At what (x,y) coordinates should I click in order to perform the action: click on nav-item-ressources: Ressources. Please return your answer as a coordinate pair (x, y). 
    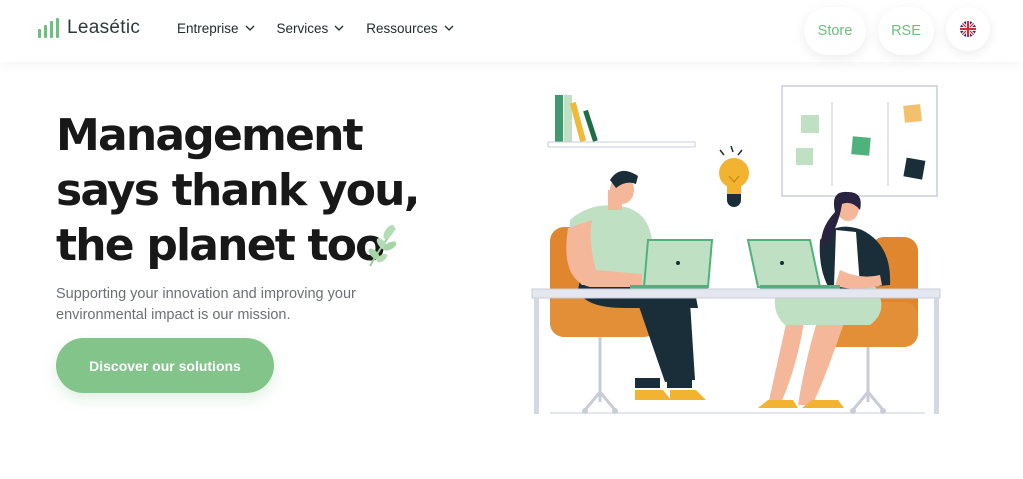
    Looking at the image, I should click on (410, 28).